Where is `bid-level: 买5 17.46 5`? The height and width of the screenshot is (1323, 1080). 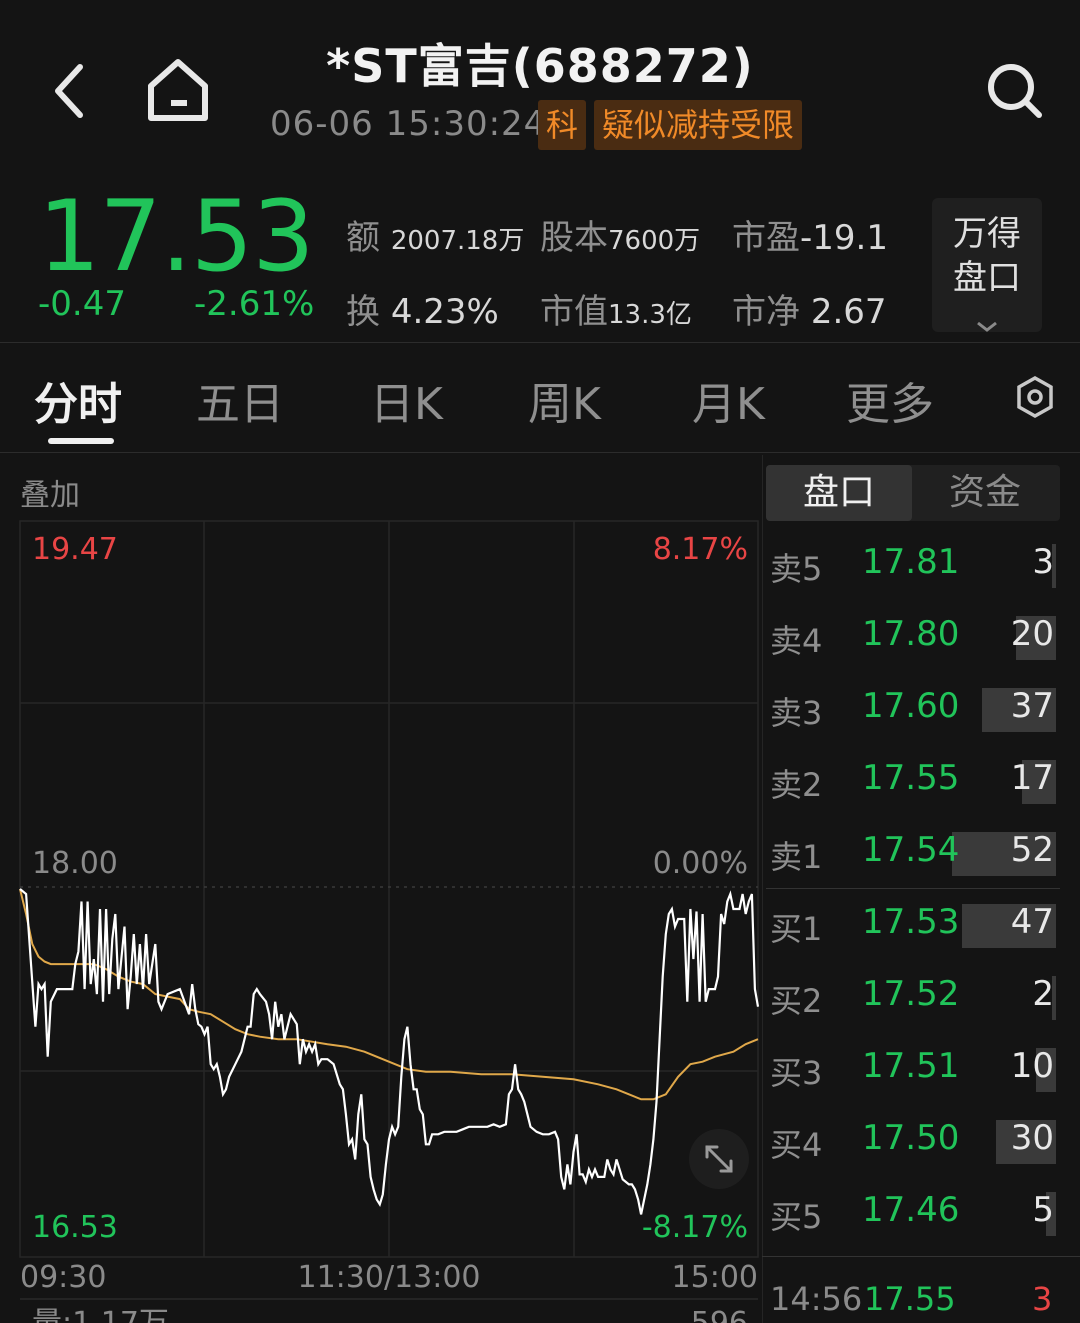 bid-level: 买5 17.46 5 is located at coordinates (913, 1214).